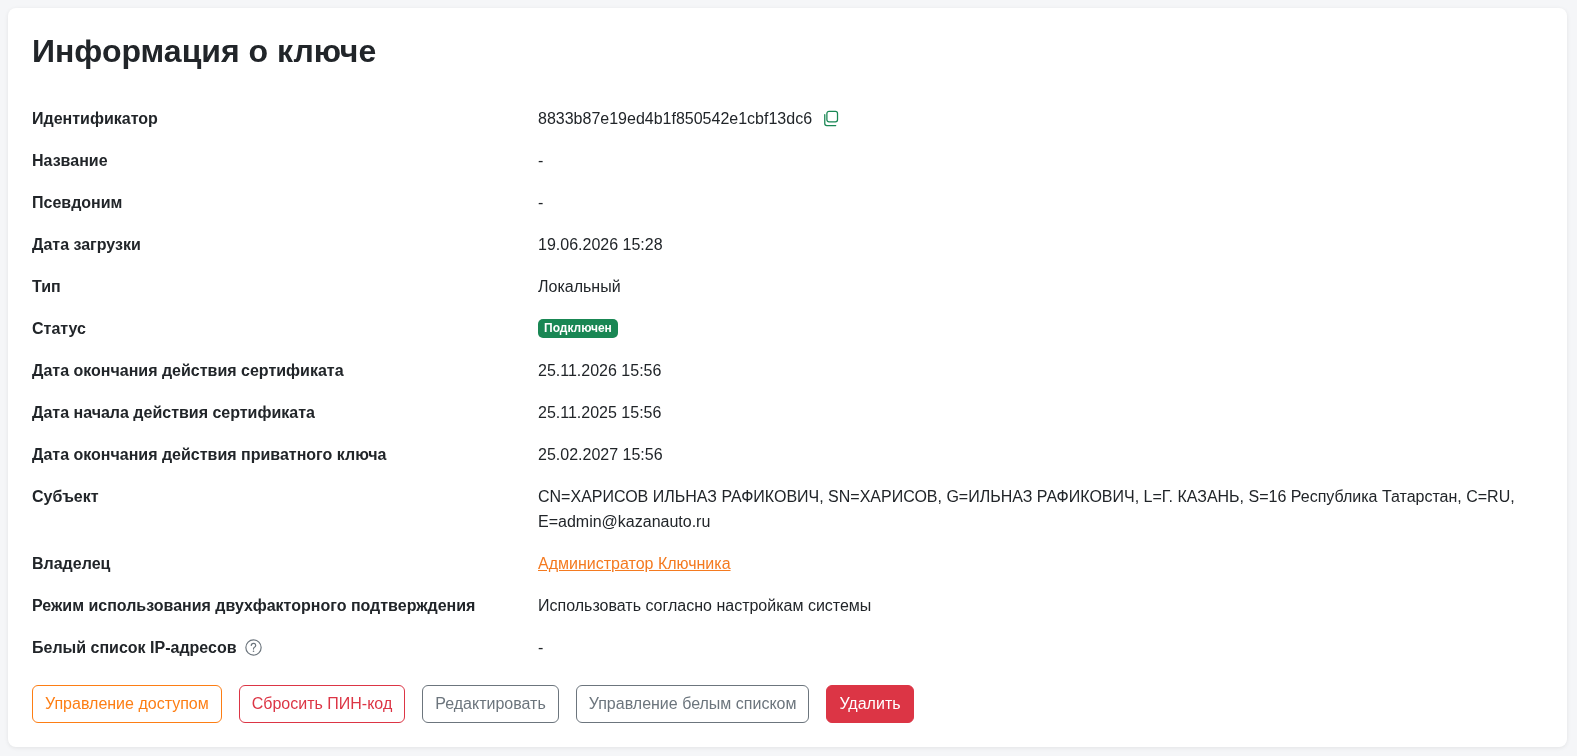  I want to click on copy-icon, so click(831, 118).